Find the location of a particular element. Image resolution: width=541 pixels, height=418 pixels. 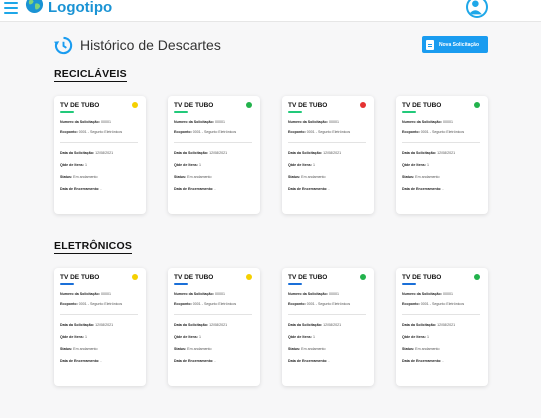

field-value: Em andamento is located at coordinates (313, 177).